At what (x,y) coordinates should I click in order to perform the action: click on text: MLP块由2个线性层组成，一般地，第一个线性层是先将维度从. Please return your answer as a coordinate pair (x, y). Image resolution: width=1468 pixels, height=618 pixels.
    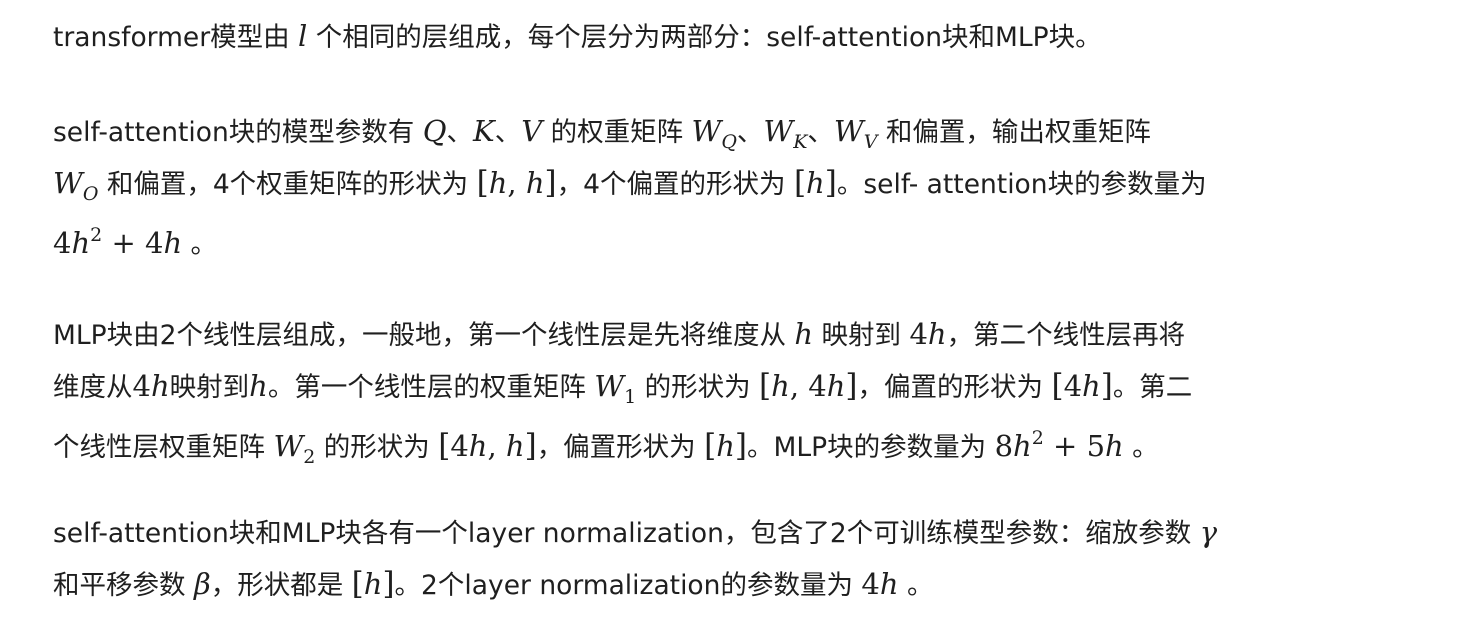
    Looking at the image, I should click on (424, 335).